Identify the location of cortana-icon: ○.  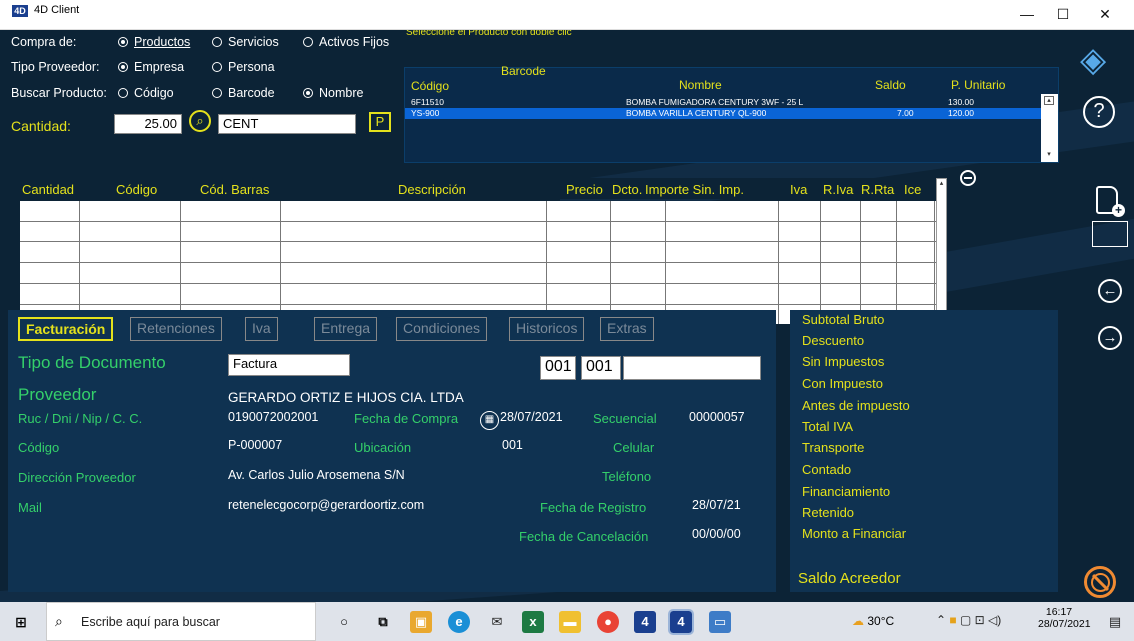
(344, 622).